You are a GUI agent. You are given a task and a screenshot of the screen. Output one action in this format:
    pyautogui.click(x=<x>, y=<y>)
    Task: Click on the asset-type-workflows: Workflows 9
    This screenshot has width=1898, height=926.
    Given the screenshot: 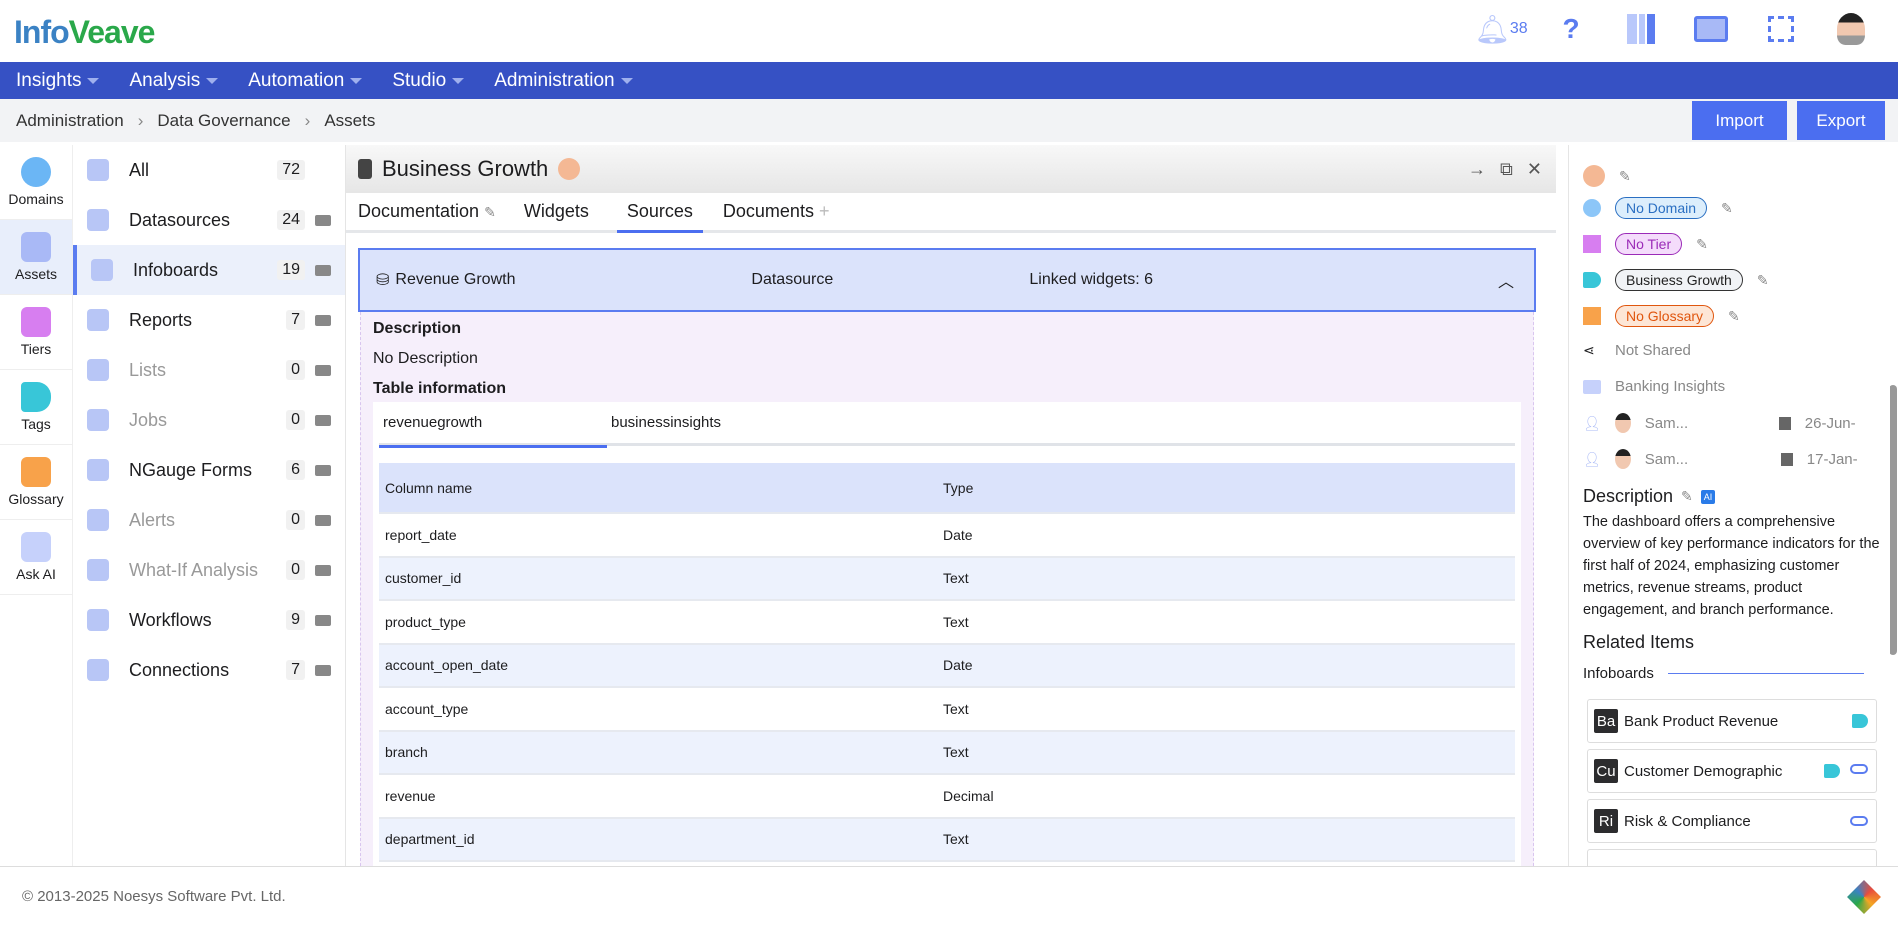 What is the action you would take?
    pyautogui.click(x=209, y=620)
    